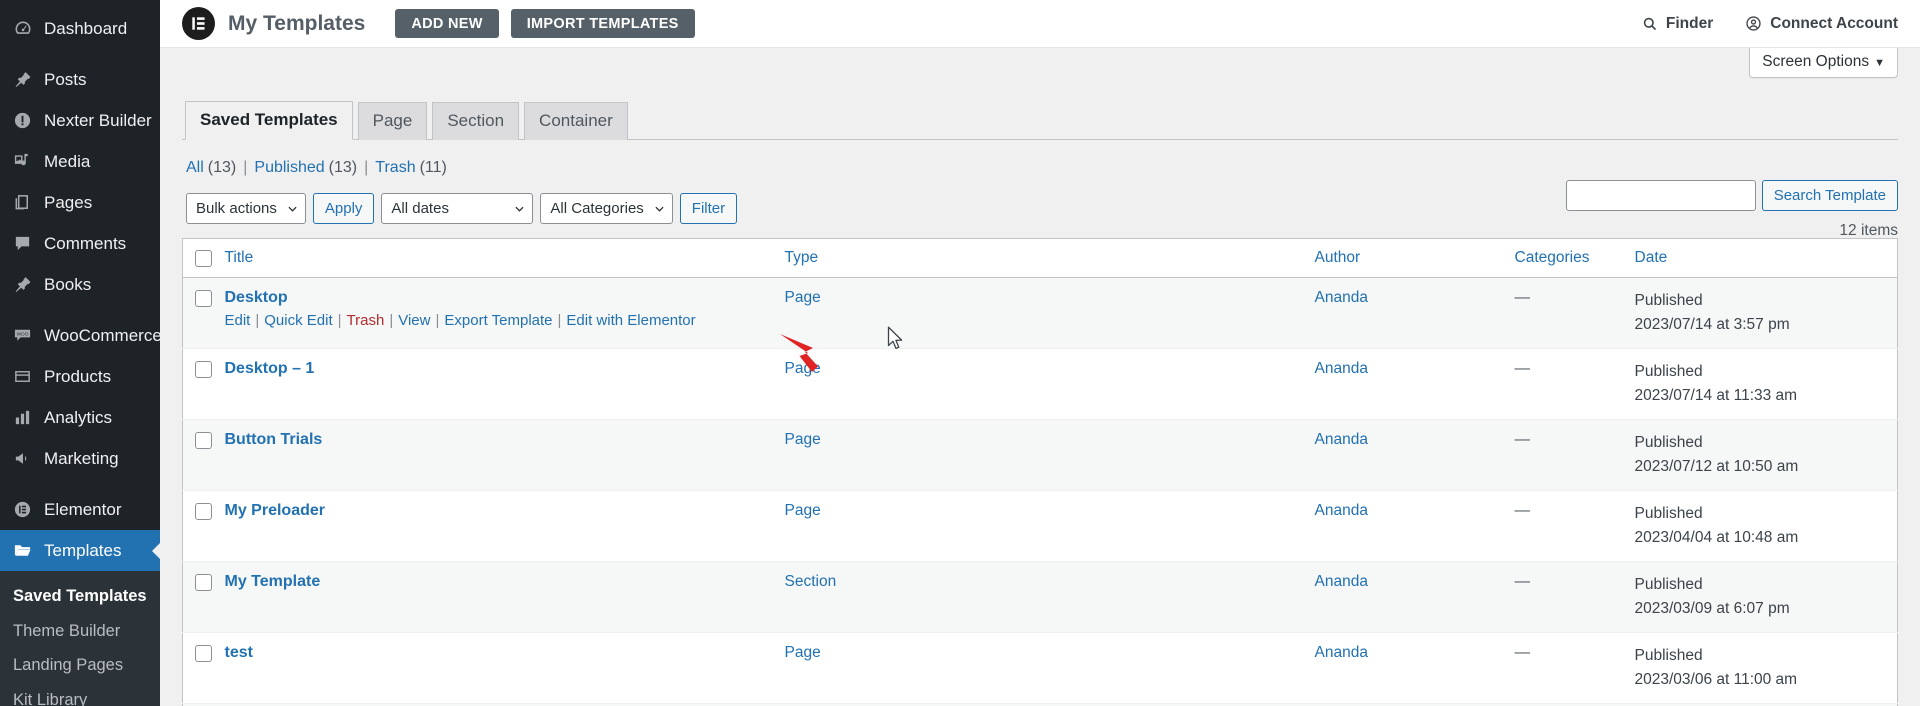  I want to click on sidebar-item-media: Media, so click(80, 161).